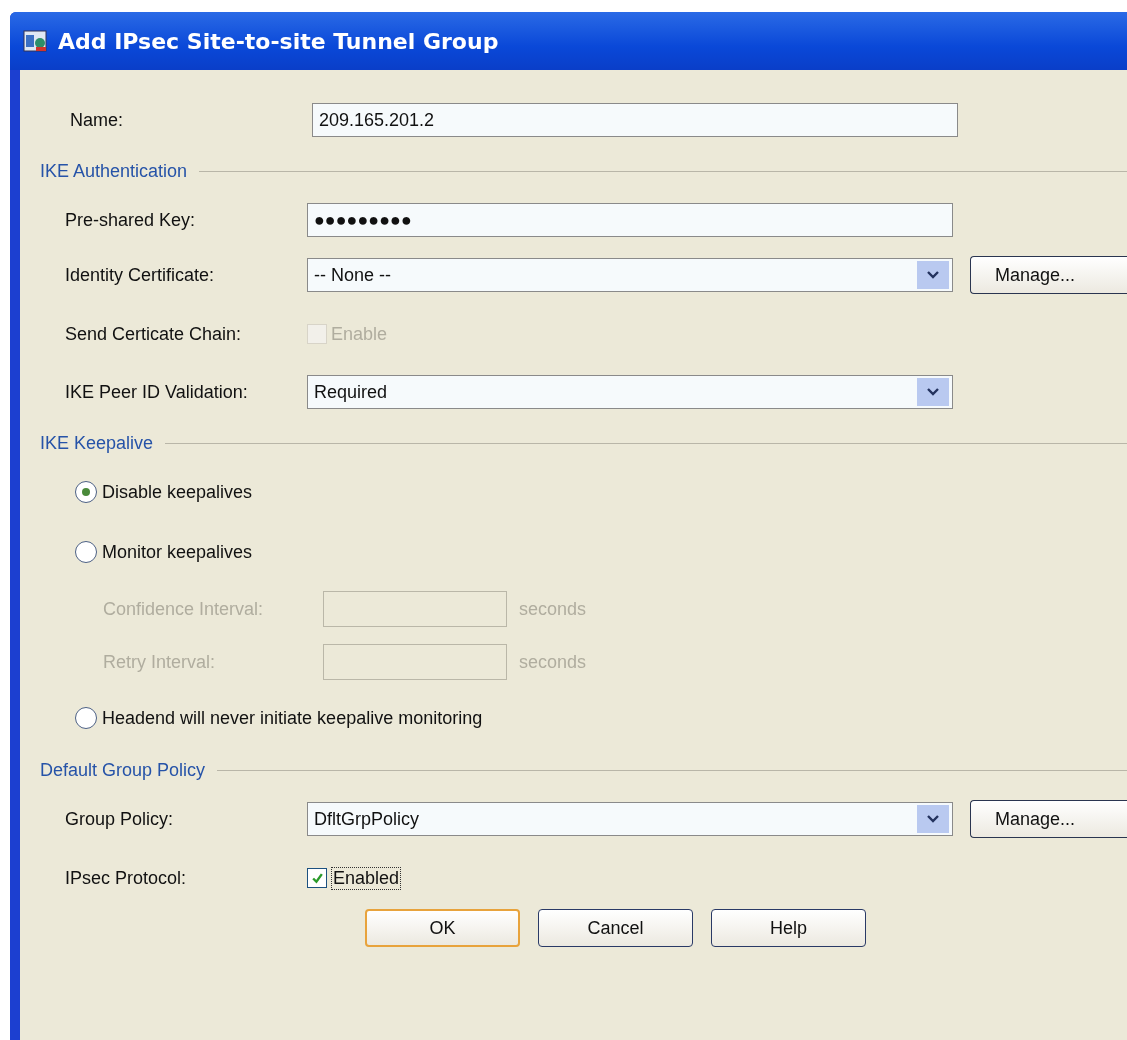  What do you see at coordinates (615, 928) in the screenshot?
I see `dialog-button: Cancel` at bounding box center [615, 928].